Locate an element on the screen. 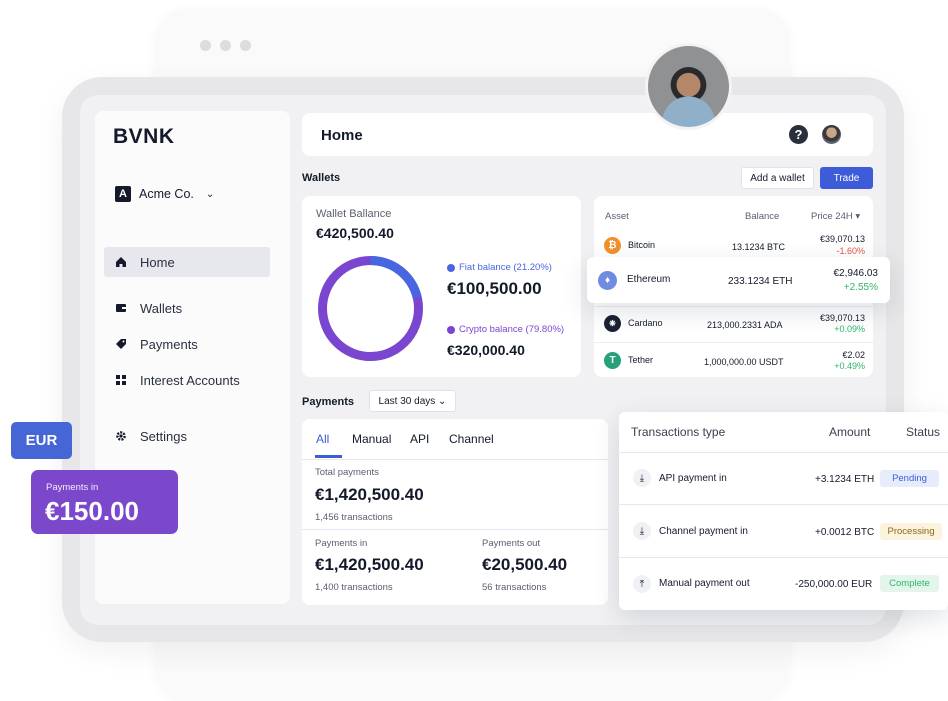 This screenshot has width=948, height=701. payments-out-count: 56 transactions is located at coordinates (514, 587).